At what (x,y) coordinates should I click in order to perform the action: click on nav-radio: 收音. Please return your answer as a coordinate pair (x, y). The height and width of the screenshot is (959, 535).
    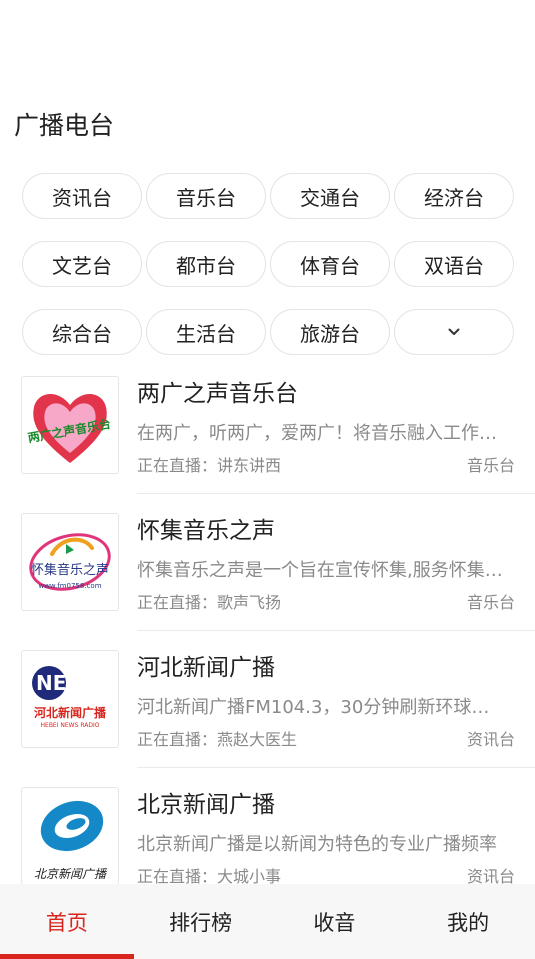
    Looking at the image, I should click on (335, 921).